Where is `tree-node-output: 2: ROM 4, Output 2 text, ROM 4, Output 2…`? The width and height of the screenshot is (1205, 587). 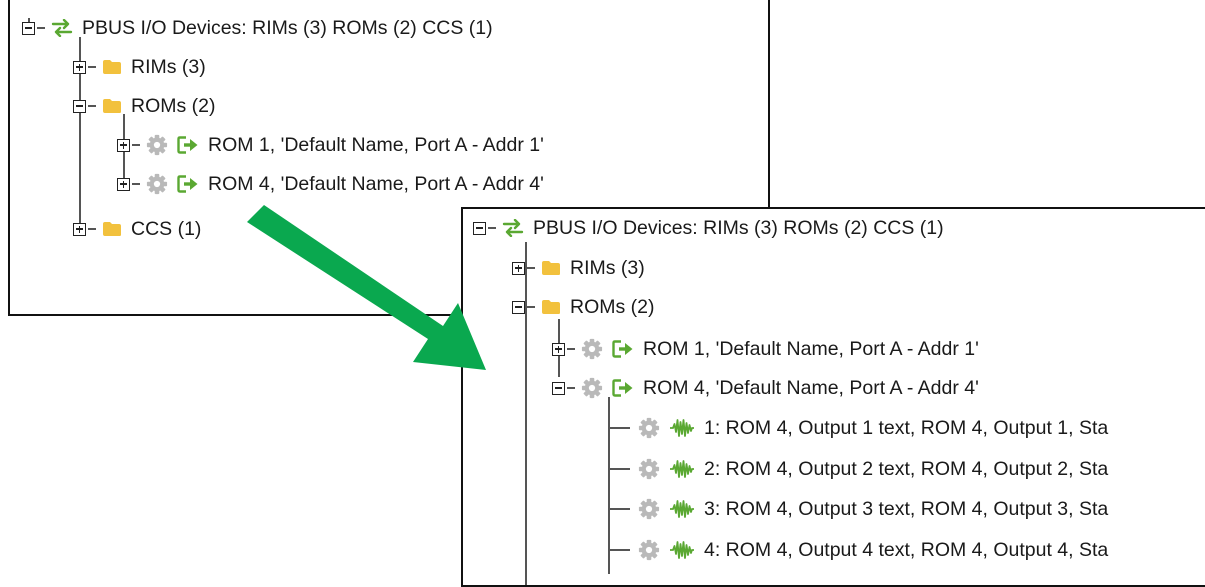
tree-node-output: 2: ROM 4, Output 2 text, ROM 4, Output 2… is located at coordinates (858, 469).